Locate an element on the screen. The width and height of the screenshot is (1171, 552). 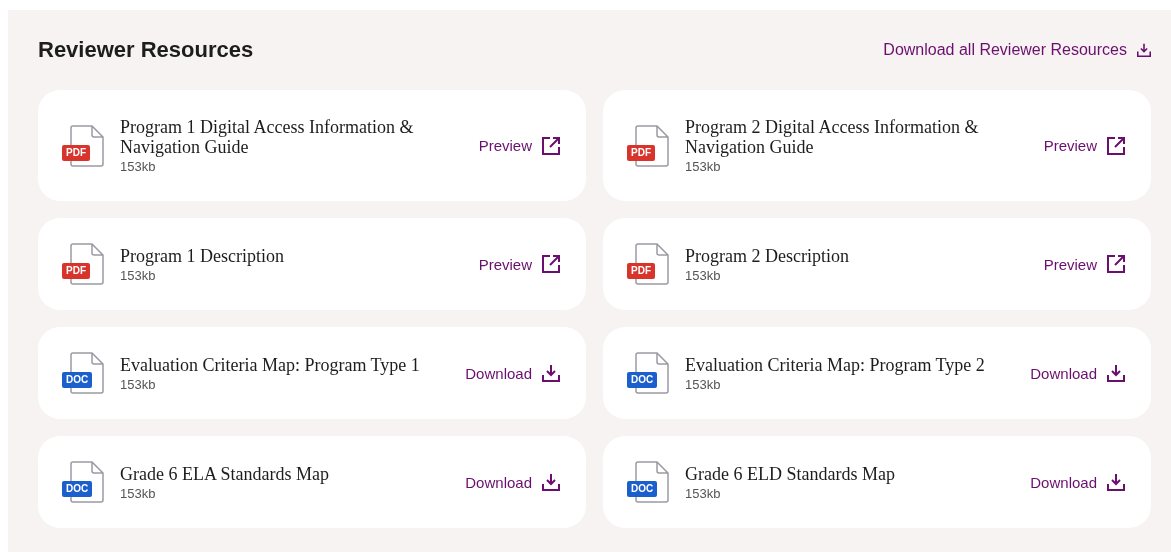
section-title: Reviewer Resources is located at coordinates (146, 50).